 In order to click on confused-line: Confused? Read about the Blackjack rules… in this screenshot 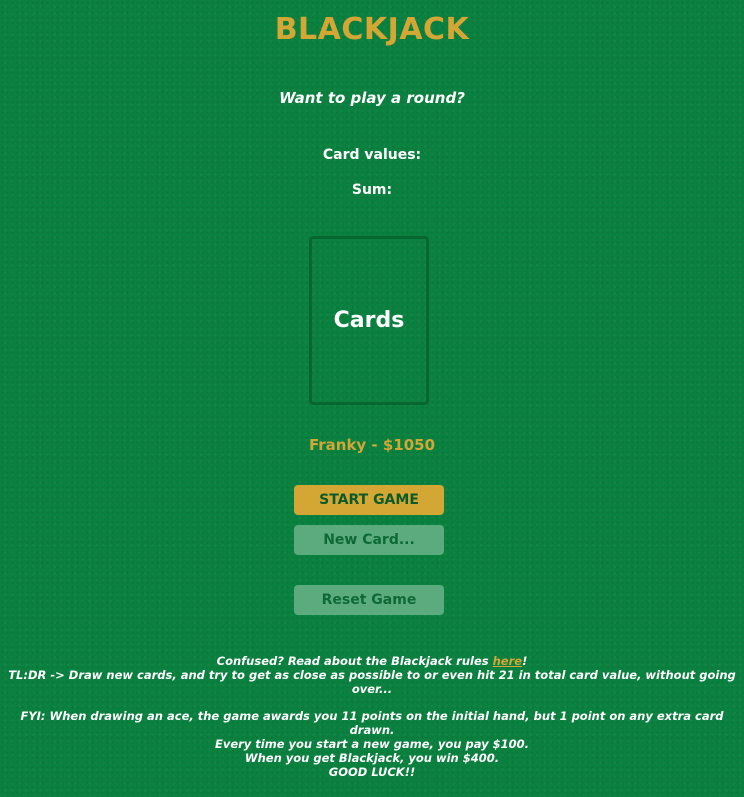, I will do `click(372, 661)`.